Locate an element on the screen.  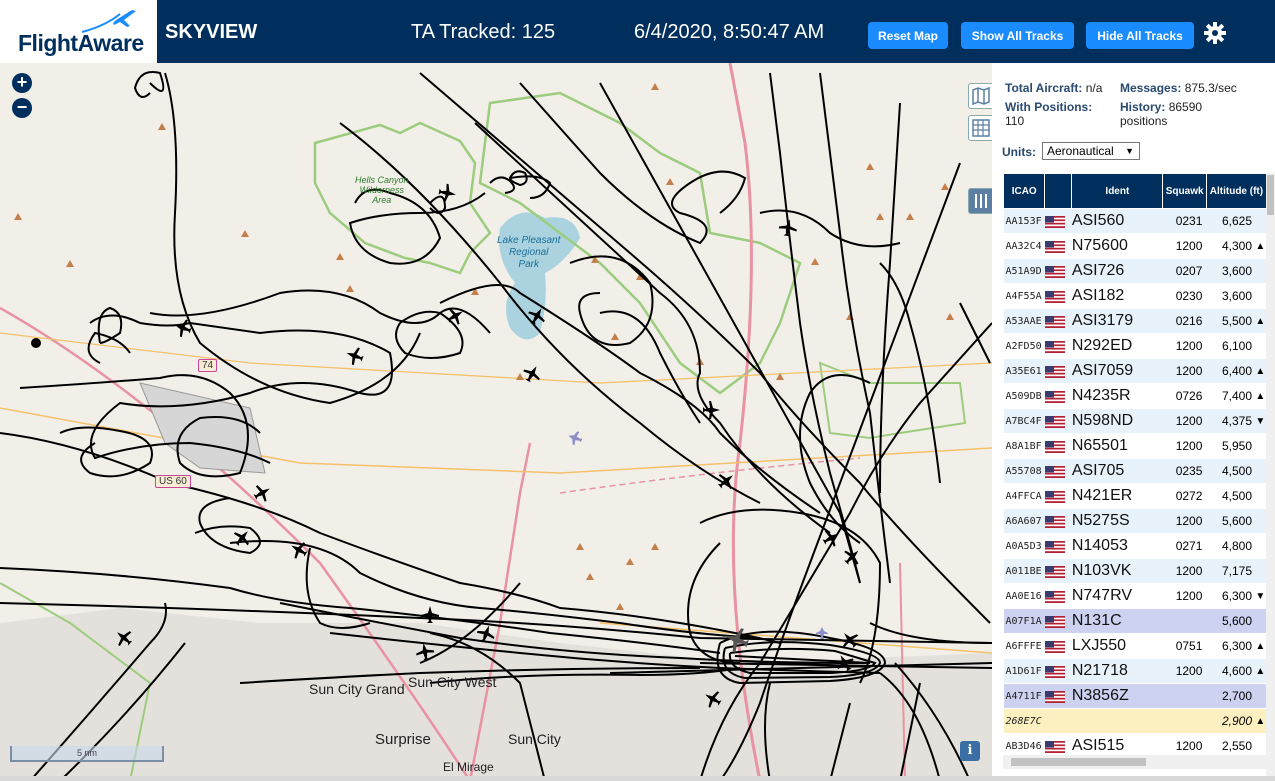
app-title: SKYVIEW is located at coordinates (211, 32).